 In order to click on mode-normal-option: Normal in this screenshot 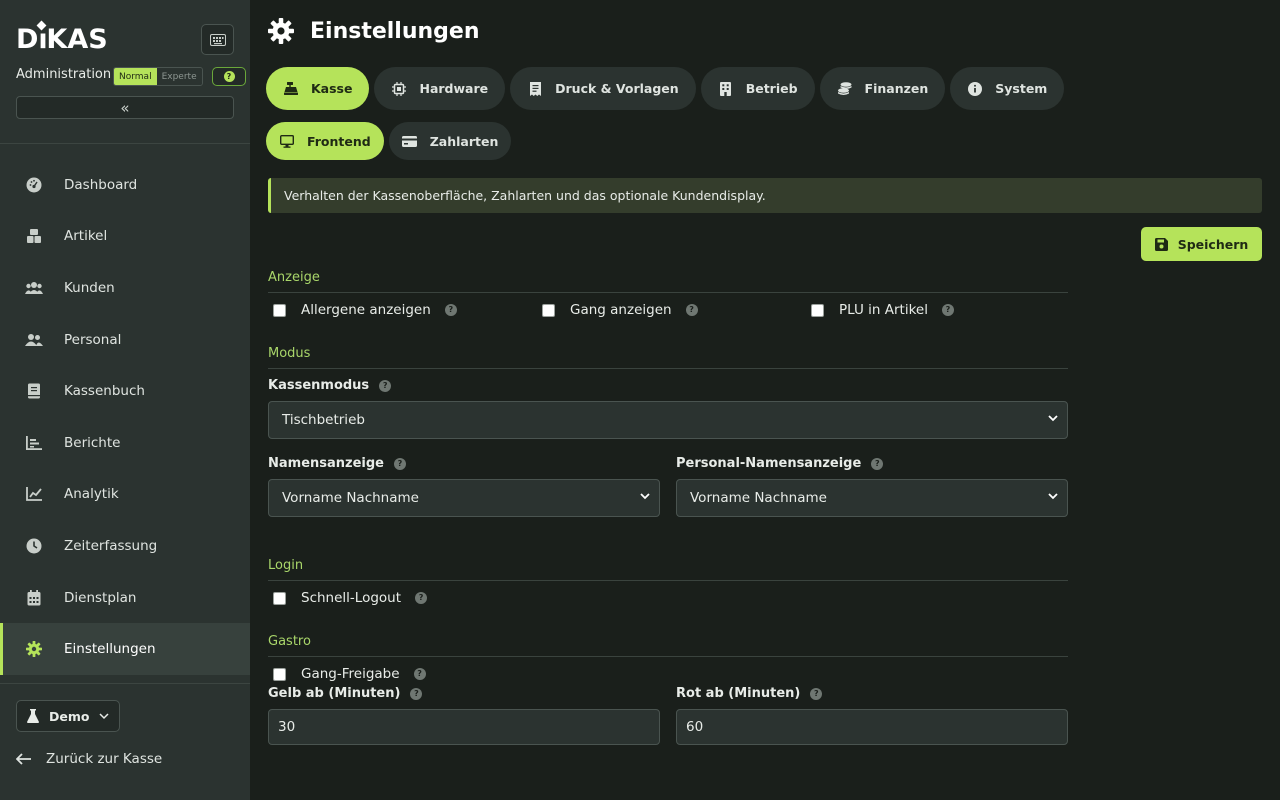, I will do `click(135, 76)`.